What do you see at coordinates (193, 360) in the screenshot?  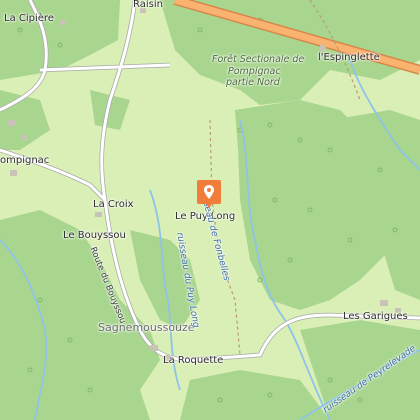 I see `place-label-la-roquette: La Roquette` at bounding box center [193, 360].